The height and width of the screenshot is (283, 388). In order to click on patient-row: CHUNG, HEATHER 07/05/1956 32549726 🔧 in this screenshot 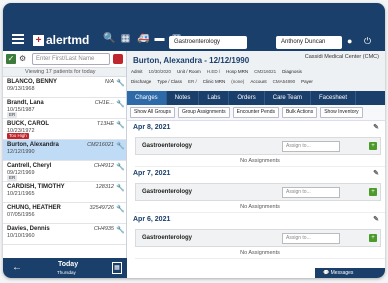, I will do `click(64, 213)`.